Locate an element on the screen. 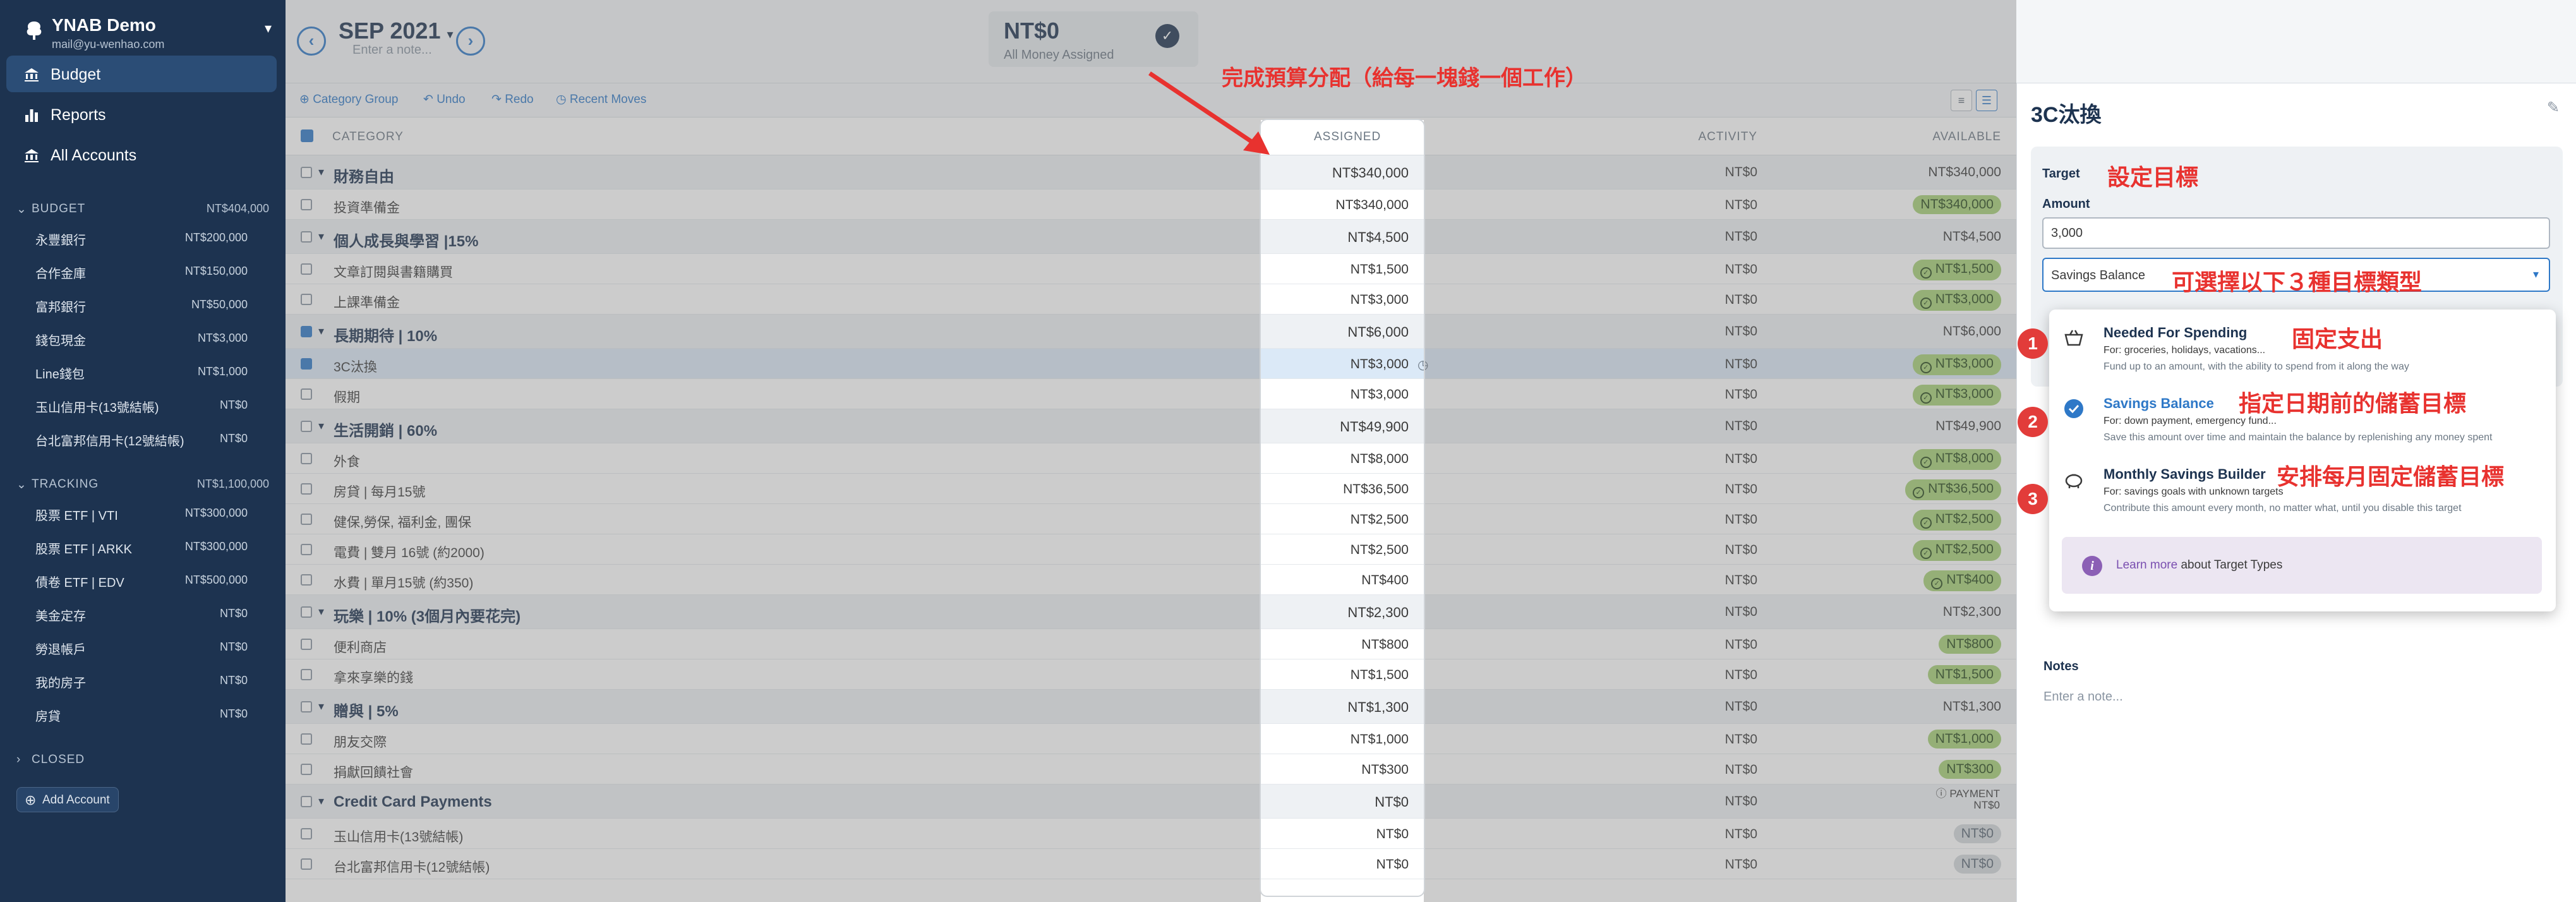  account-name: 永豐銀行 is located at coordinates (60, 241).